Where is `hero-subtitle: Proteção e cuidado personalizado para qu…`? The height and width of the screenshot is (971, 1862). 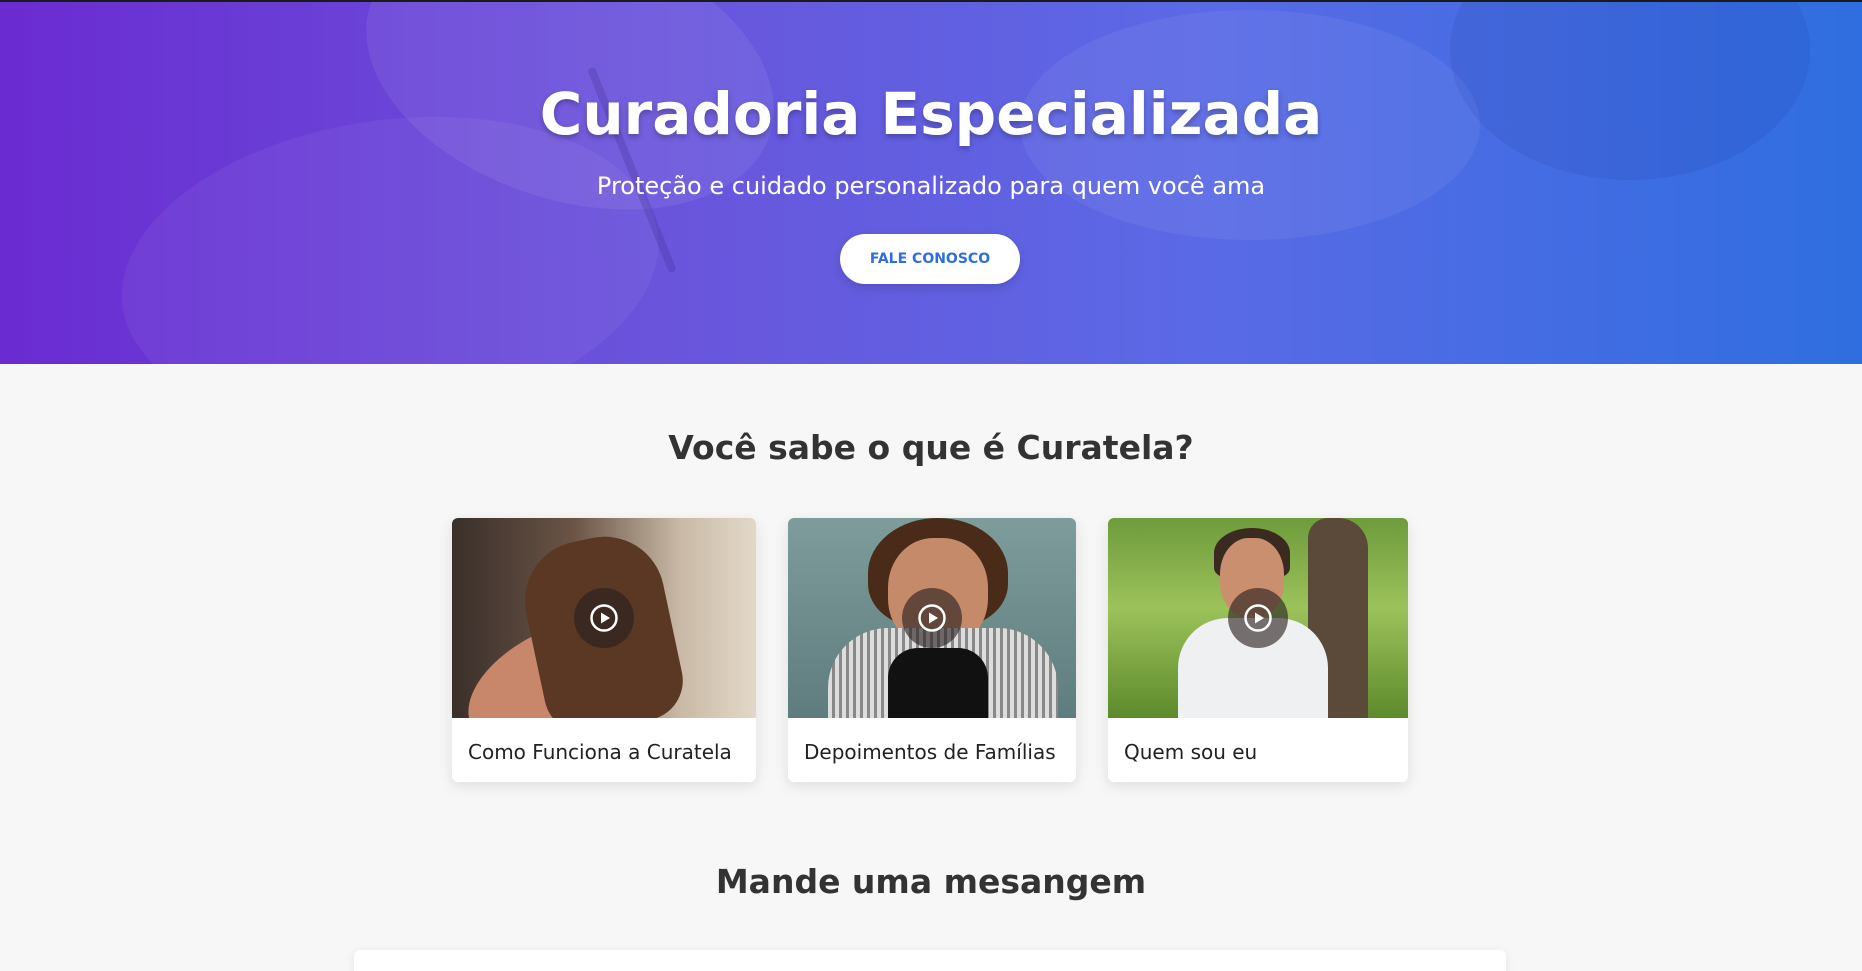 hero-subtitle: Proteção e cuidado personalizado para qu… is located at coordinates (931, 186).